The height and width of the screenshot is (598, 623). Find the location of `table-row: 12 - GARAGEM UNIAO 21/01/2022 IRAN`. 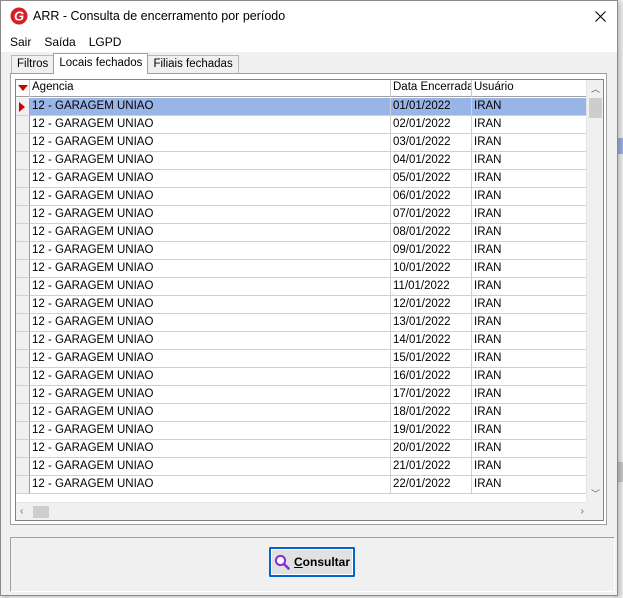

table-row: 12 - GARAGEM UNIAO 21/01/2022 IRAN is located at coordinates (302, 467).